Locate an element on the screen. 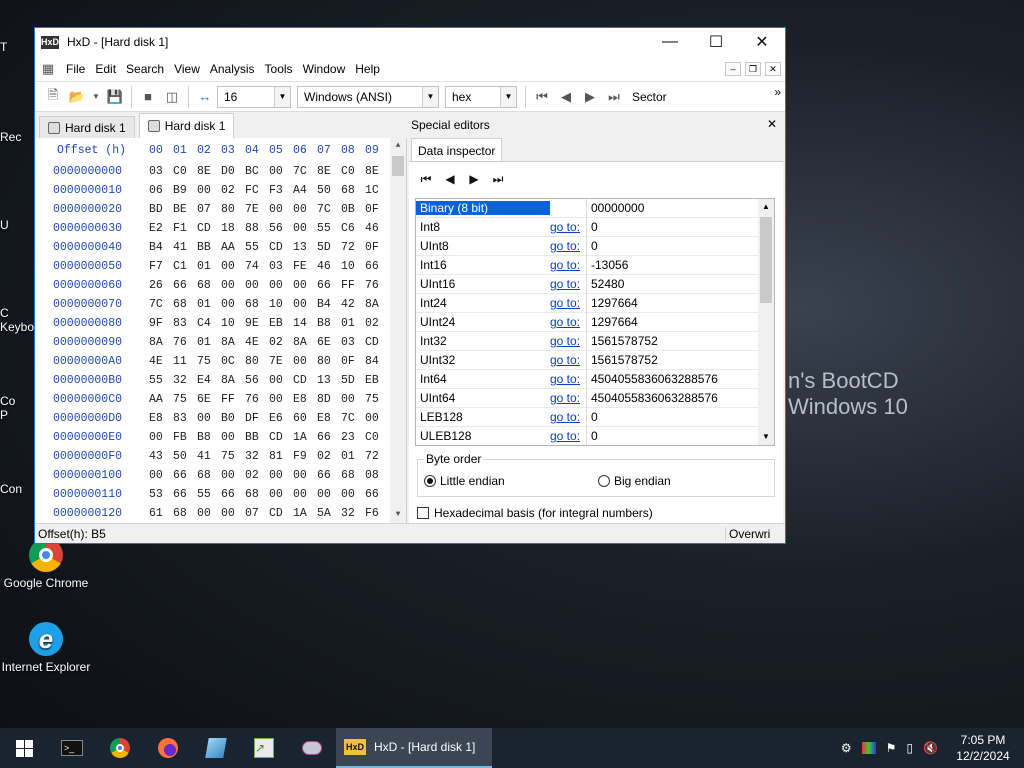 The image size is (1024, 768). inspector-value: 1297664 is located at coordinates (680, 303).